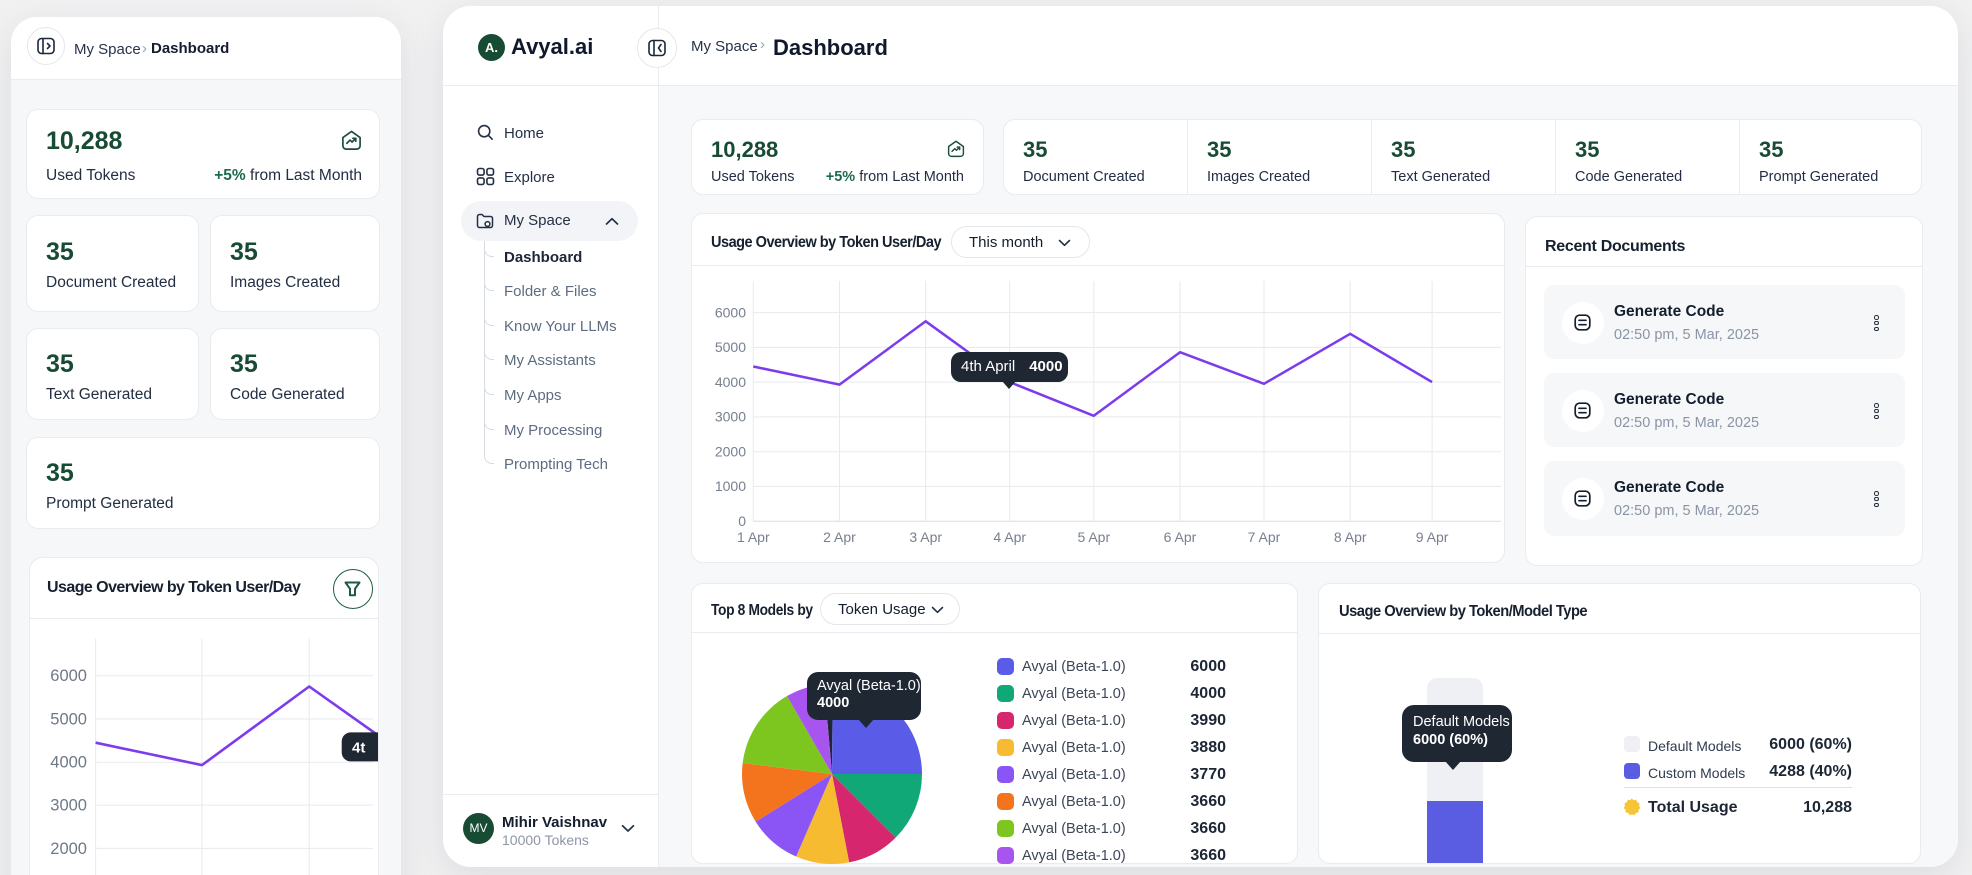  What do you see at coordinates (742, 521) in the screenshot?
I see `svg-text: 0` at bounding box center [742, 521].